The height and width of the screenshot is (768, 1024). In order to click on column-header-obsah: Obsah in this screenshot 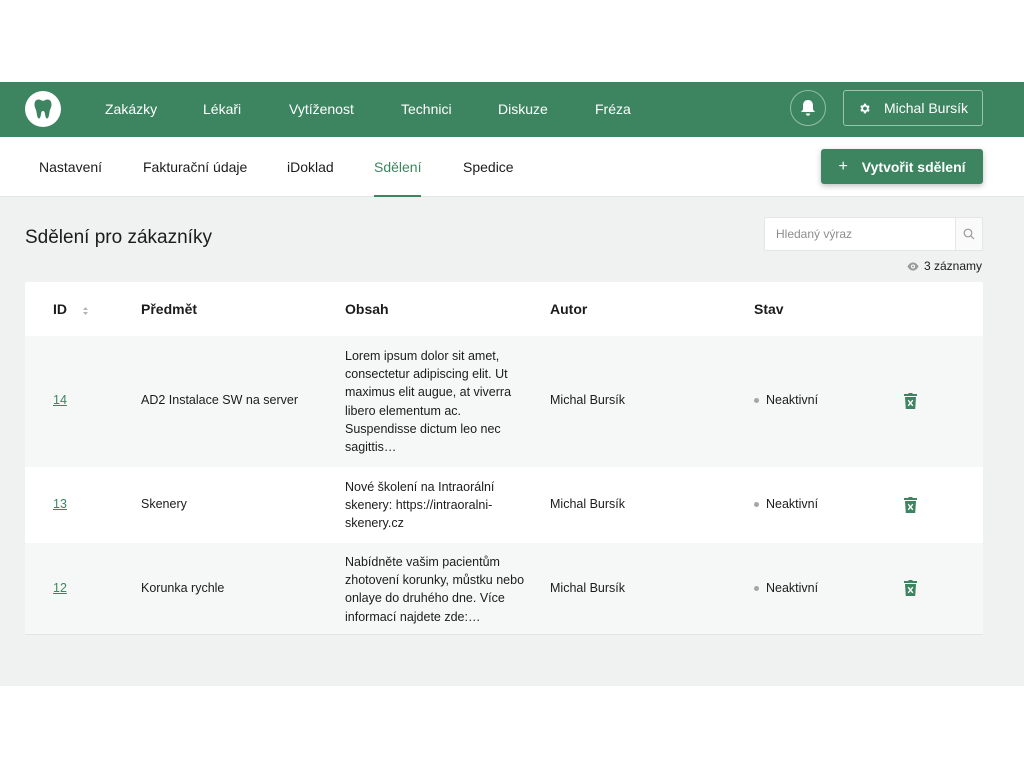, I will do `click(367, 309)`.